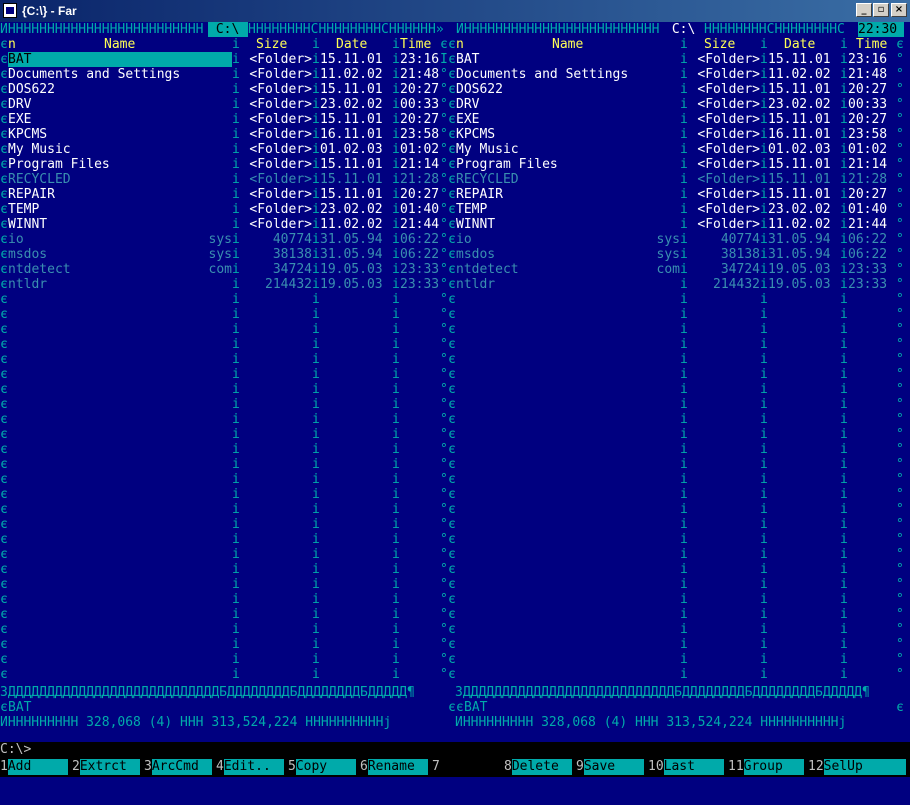 The width and height of the screenshot is (910, 805). What do you see at coordinates (134, 44) in the screenshot?
I see `left-col-name: Name` at bounding box center [134, 44].